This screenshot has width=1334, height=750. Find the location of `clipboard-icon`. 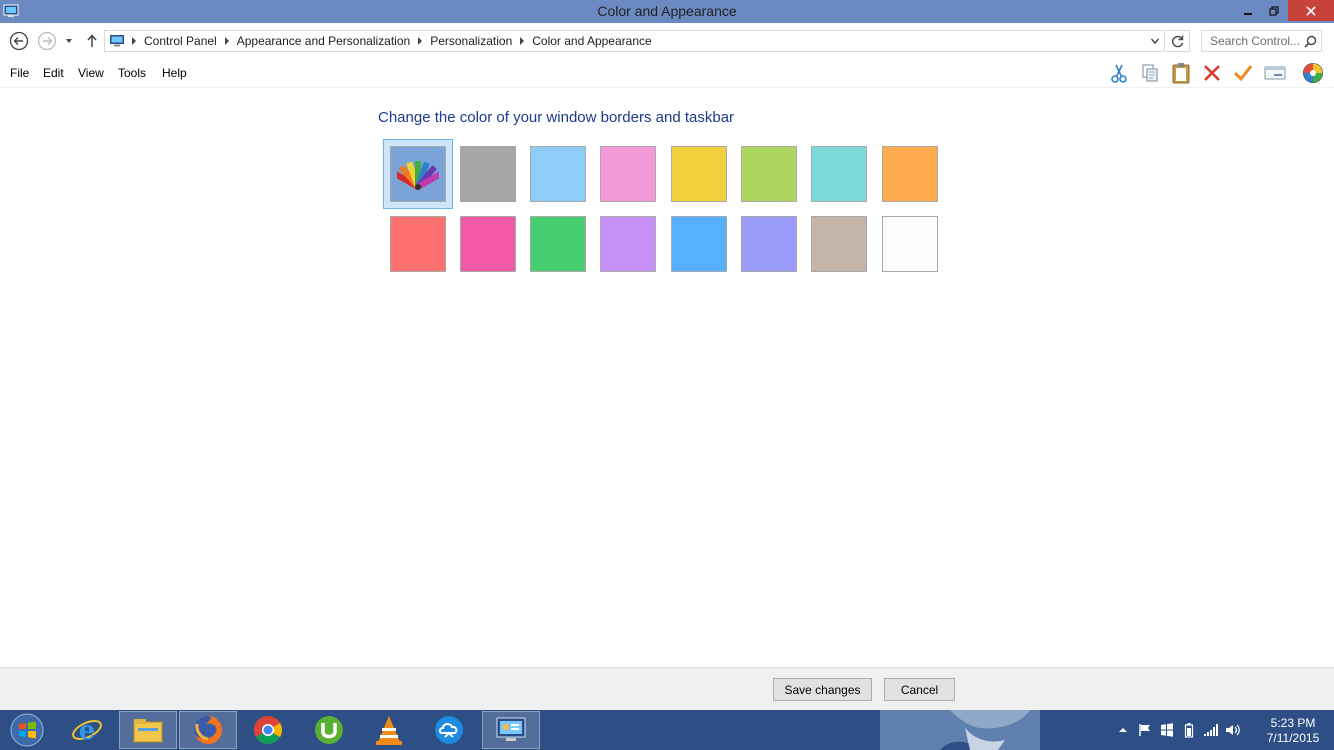

clipboard-icon is located at coordinates (1181, 73).